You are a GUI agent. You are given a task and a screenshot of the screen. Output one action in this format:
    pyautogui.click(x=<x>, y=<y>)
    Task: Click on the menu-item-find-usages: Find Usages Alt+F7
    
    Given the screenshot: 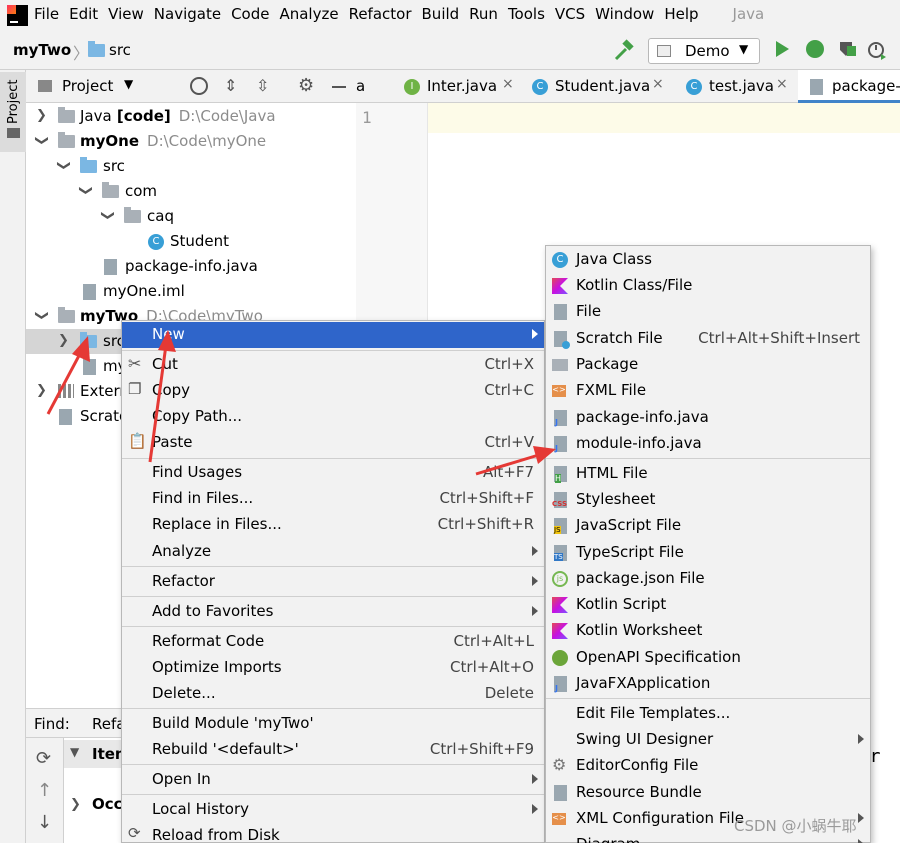 What is the action you would take?
    pyautogui.click(x=333, y=473)
    